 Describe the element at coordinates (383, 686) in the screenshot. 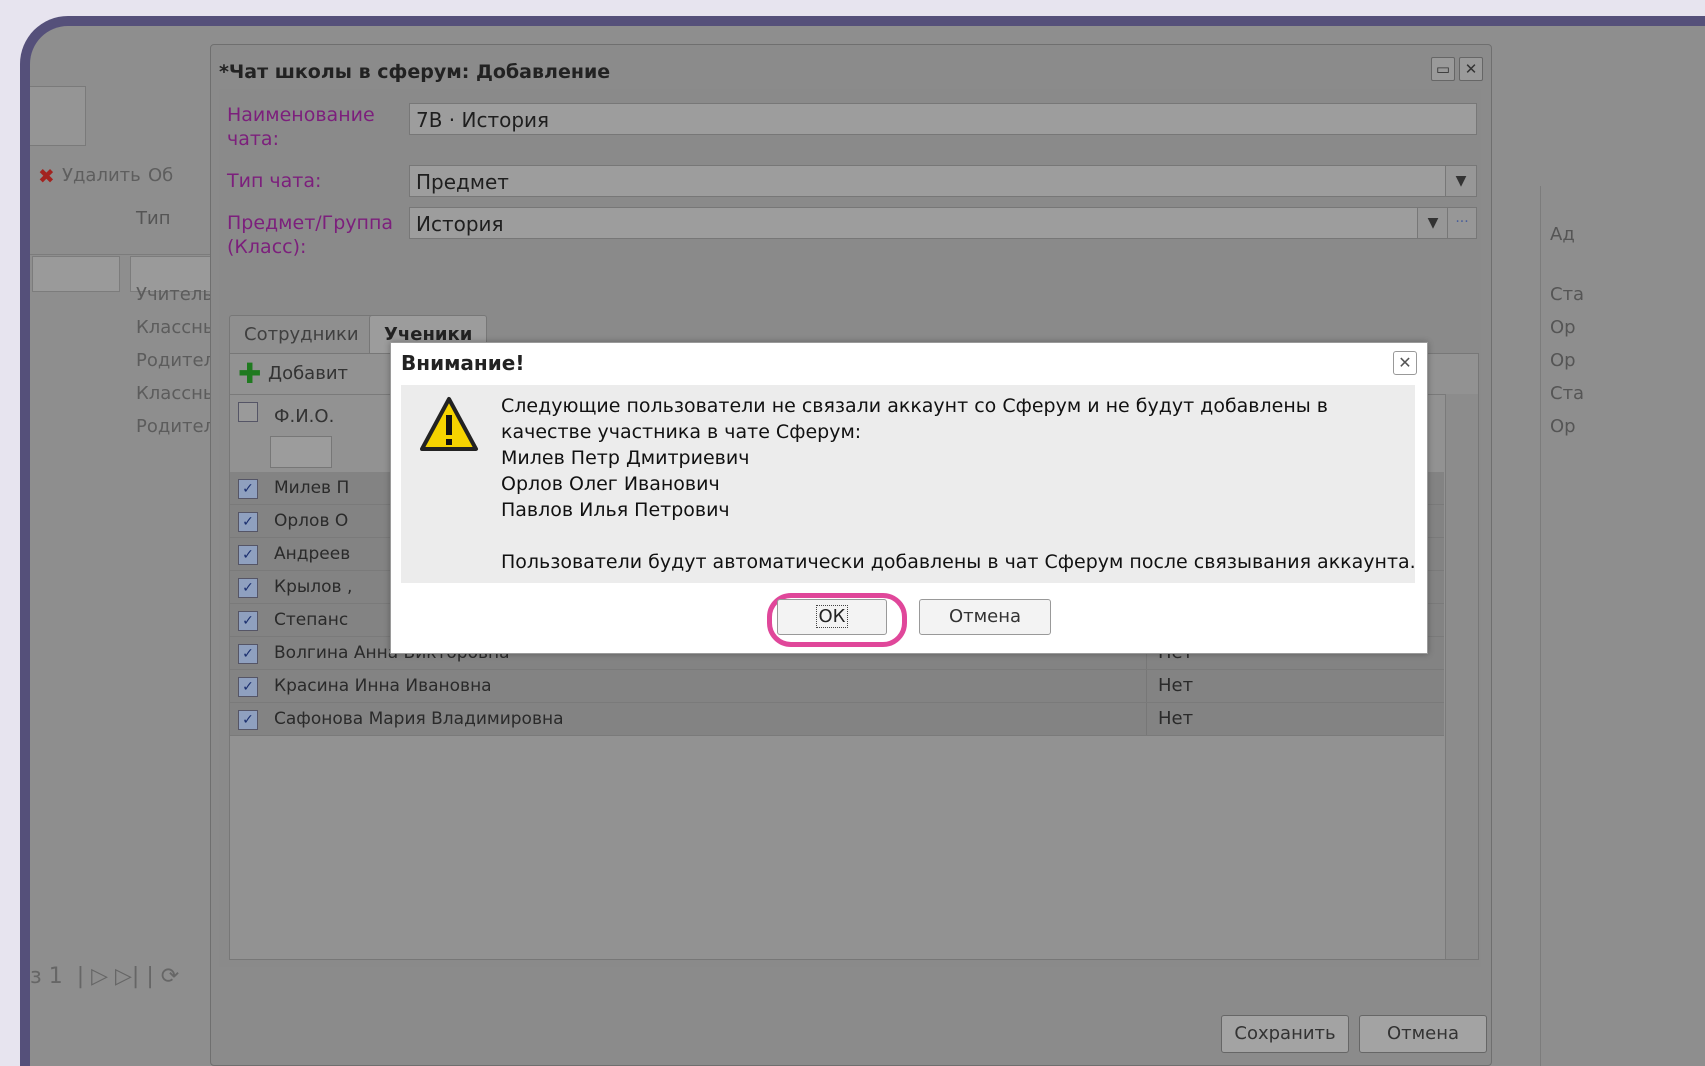

I see `row-name: Красина Инна Ивановна` at that location.